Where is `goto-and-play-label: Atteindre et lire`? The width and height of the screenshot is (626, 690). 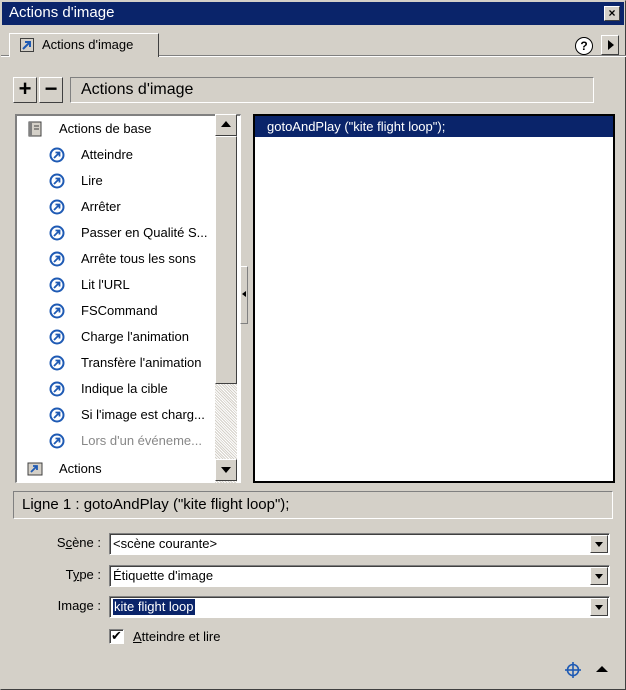 goto-and-play-label: Atteindre et lire is located at coordinates (176, 636).